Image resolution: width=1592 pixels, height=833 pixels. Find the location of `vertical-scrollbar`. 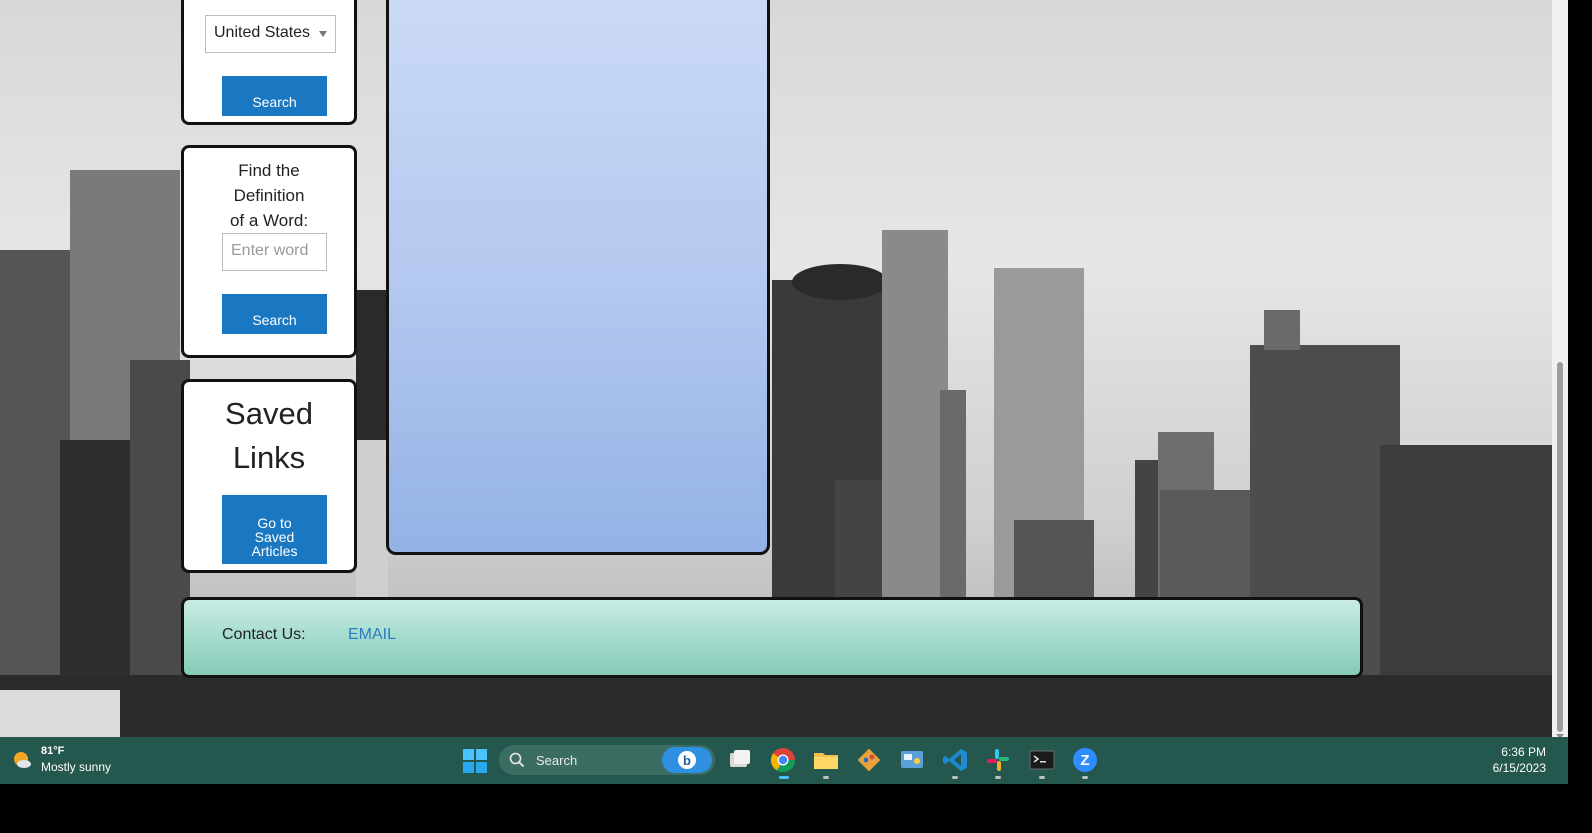

vertical-scrollbar is located at coordinates (1560, 373).